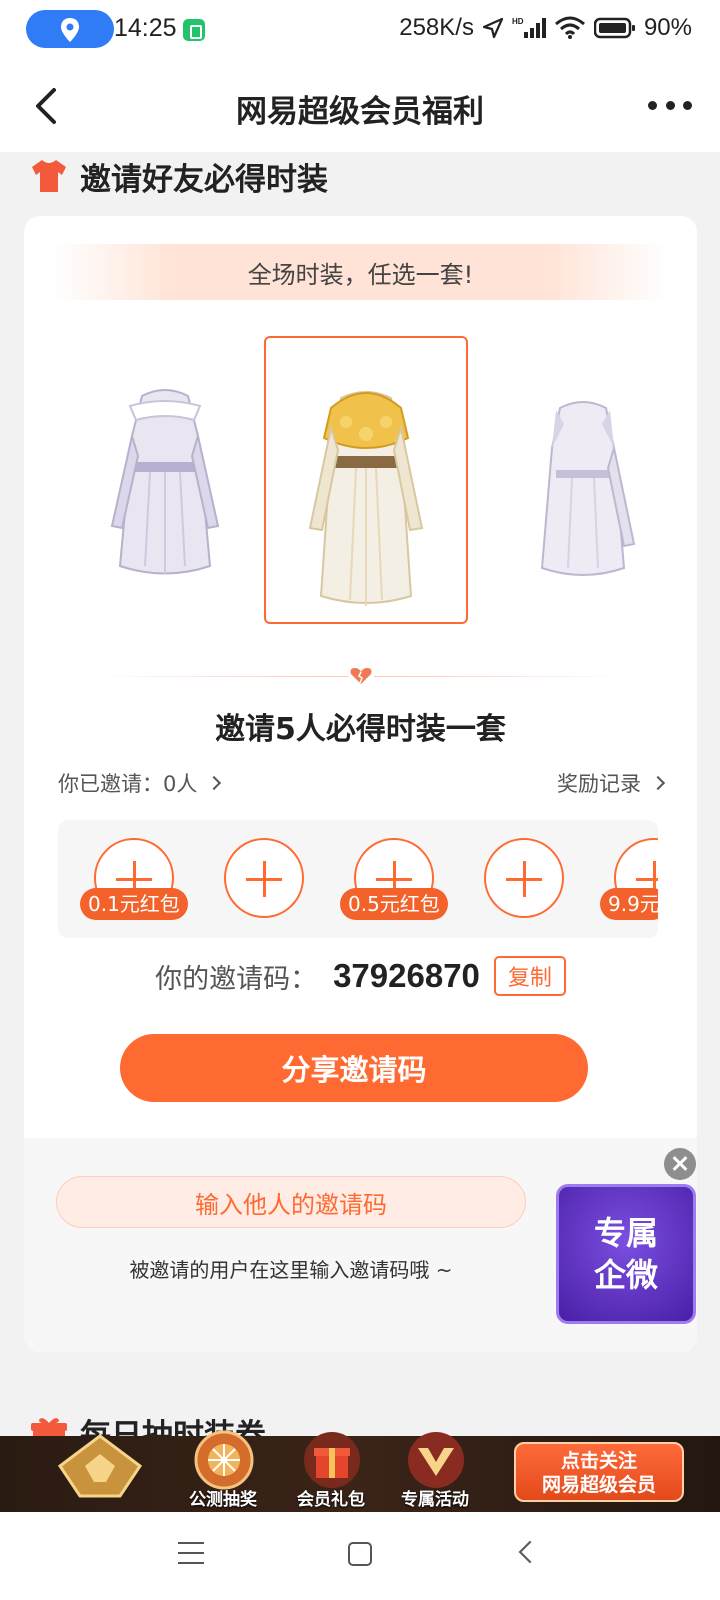  Describe the element at coordinates (629, 904) in the screenshot. I see `slot-reward-tag: 9.9元` at that location.